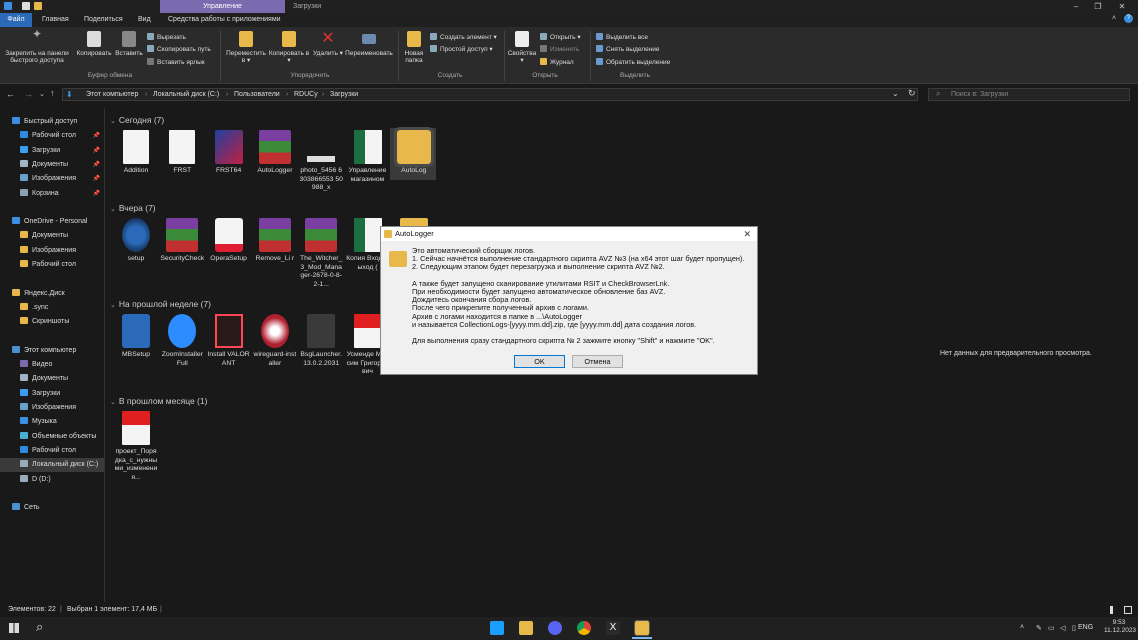 The image size is (1138, 640). What do you see at coordinates (129, 44) in the screenshot?
I see `paste-button: Вставить` at bounding box center [129, 44].